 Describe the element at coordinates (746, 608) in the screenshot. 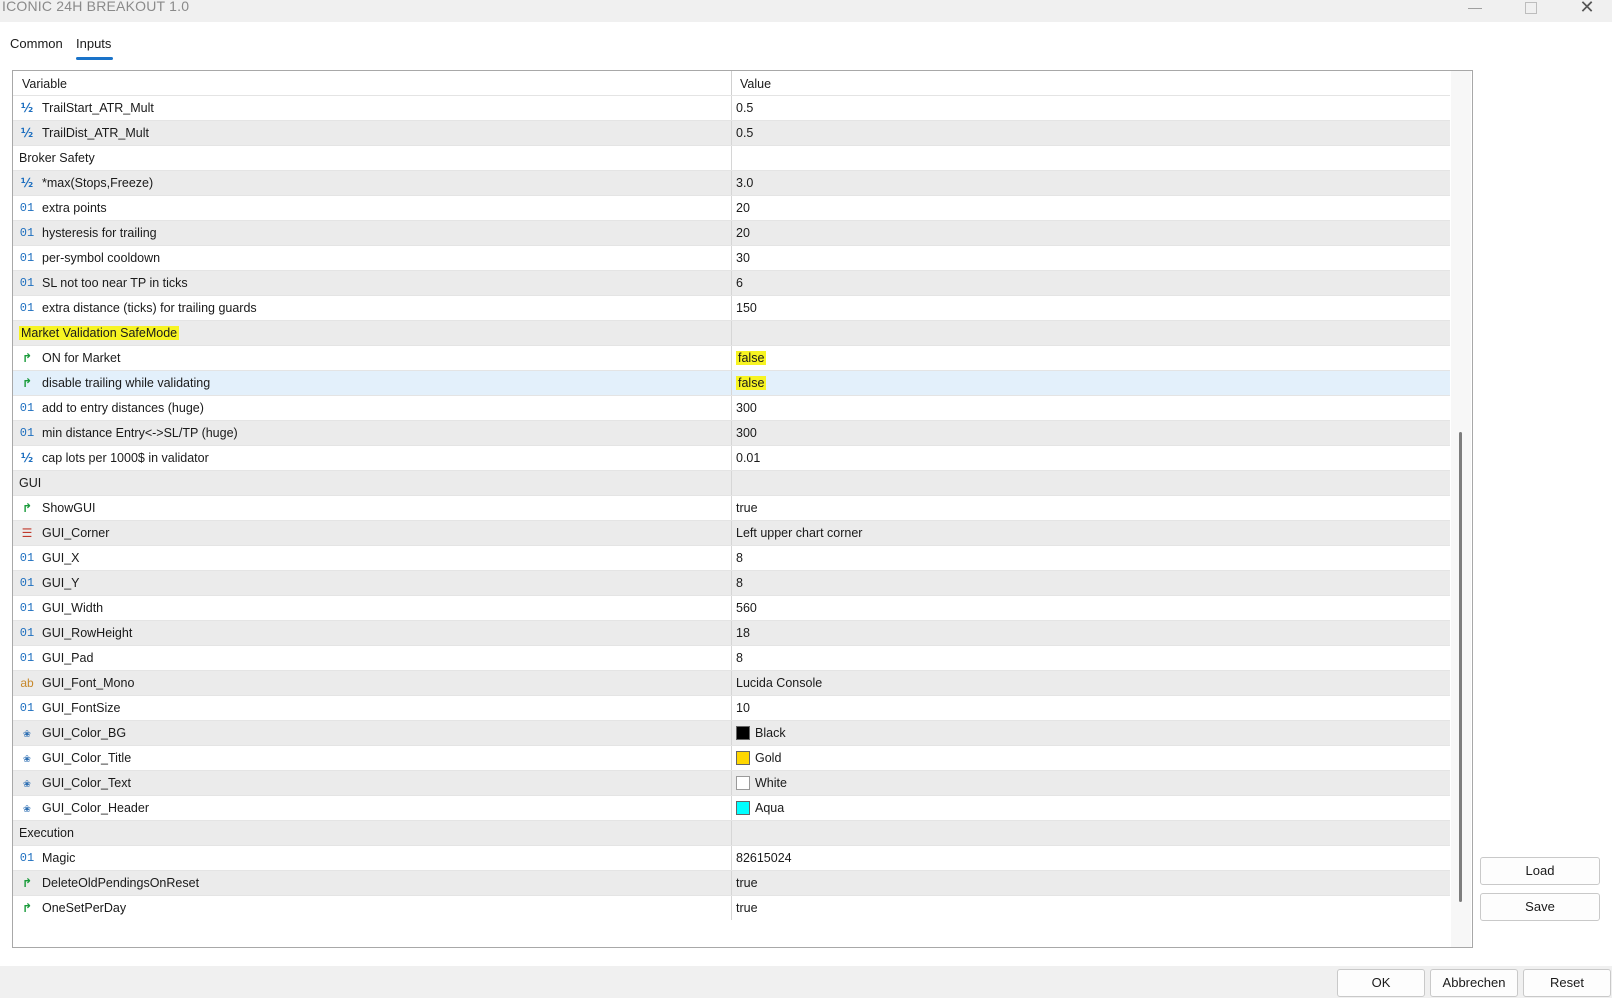

I see `value-cell: 560` at that location.